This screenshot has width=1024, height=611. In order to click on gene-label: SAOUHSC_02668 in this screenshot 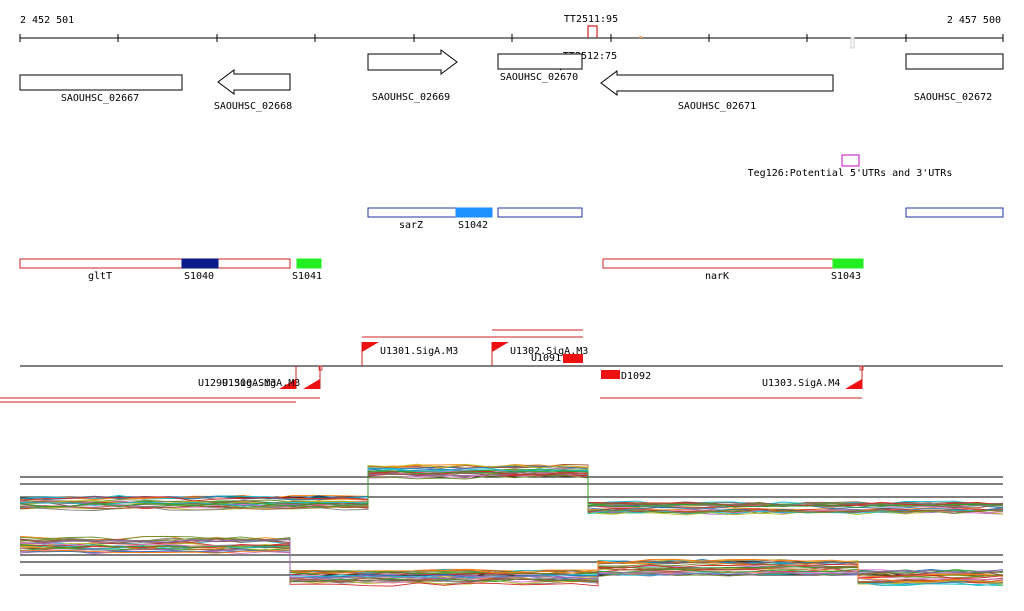, I will do `click(253, 106)`.